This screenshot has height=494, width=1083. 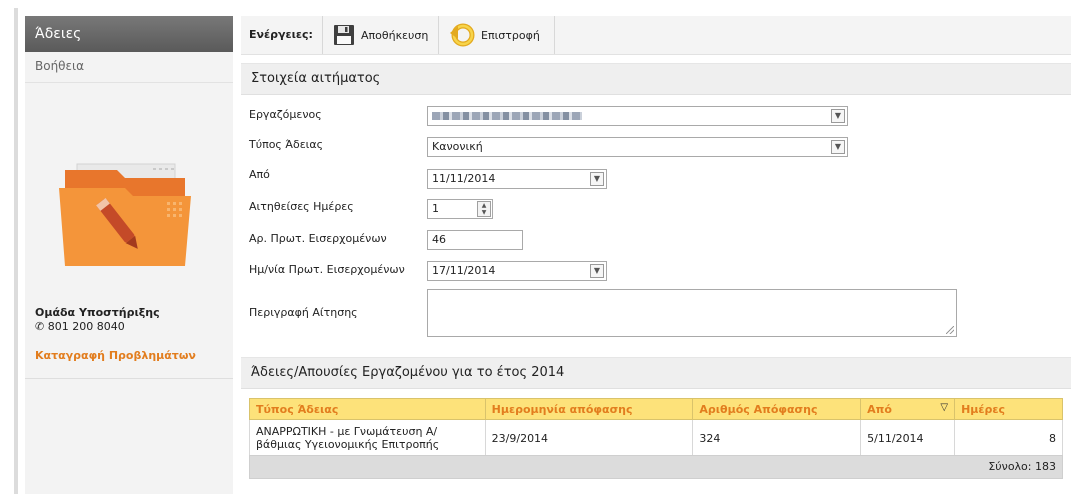 What do you see at coordinates (303, 312) in the screenshot?
I see `description-label: Περιγραφή Αίτησης` at bounding box center [303, 312].